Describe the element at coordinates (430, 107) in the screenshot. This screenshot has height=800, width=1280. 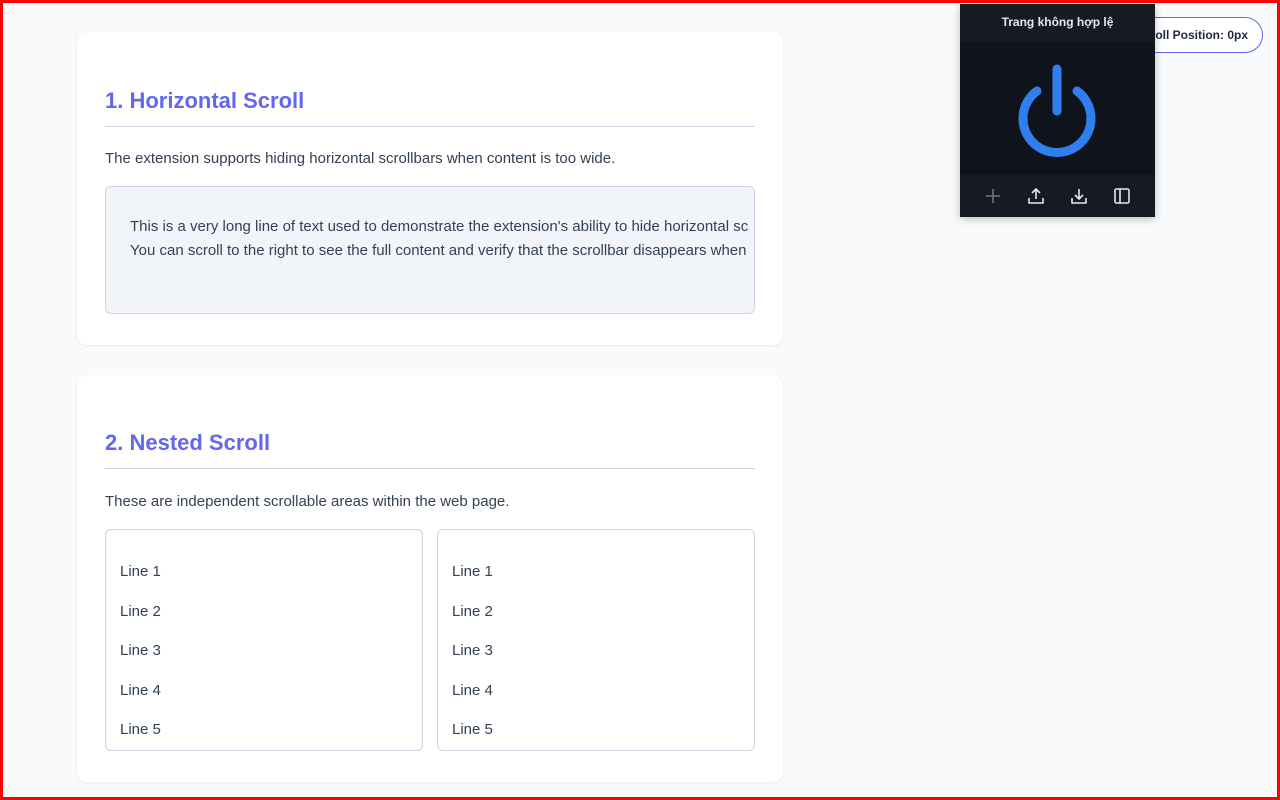
I see `section-title-horizontal: 1. Horizontal Scroll` at that location.